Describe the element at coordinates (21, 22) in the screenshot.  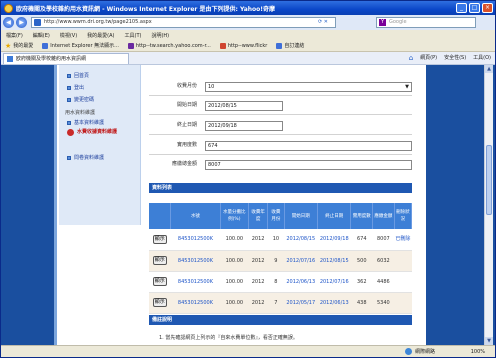
I see `forward-button: ▶` at that location.